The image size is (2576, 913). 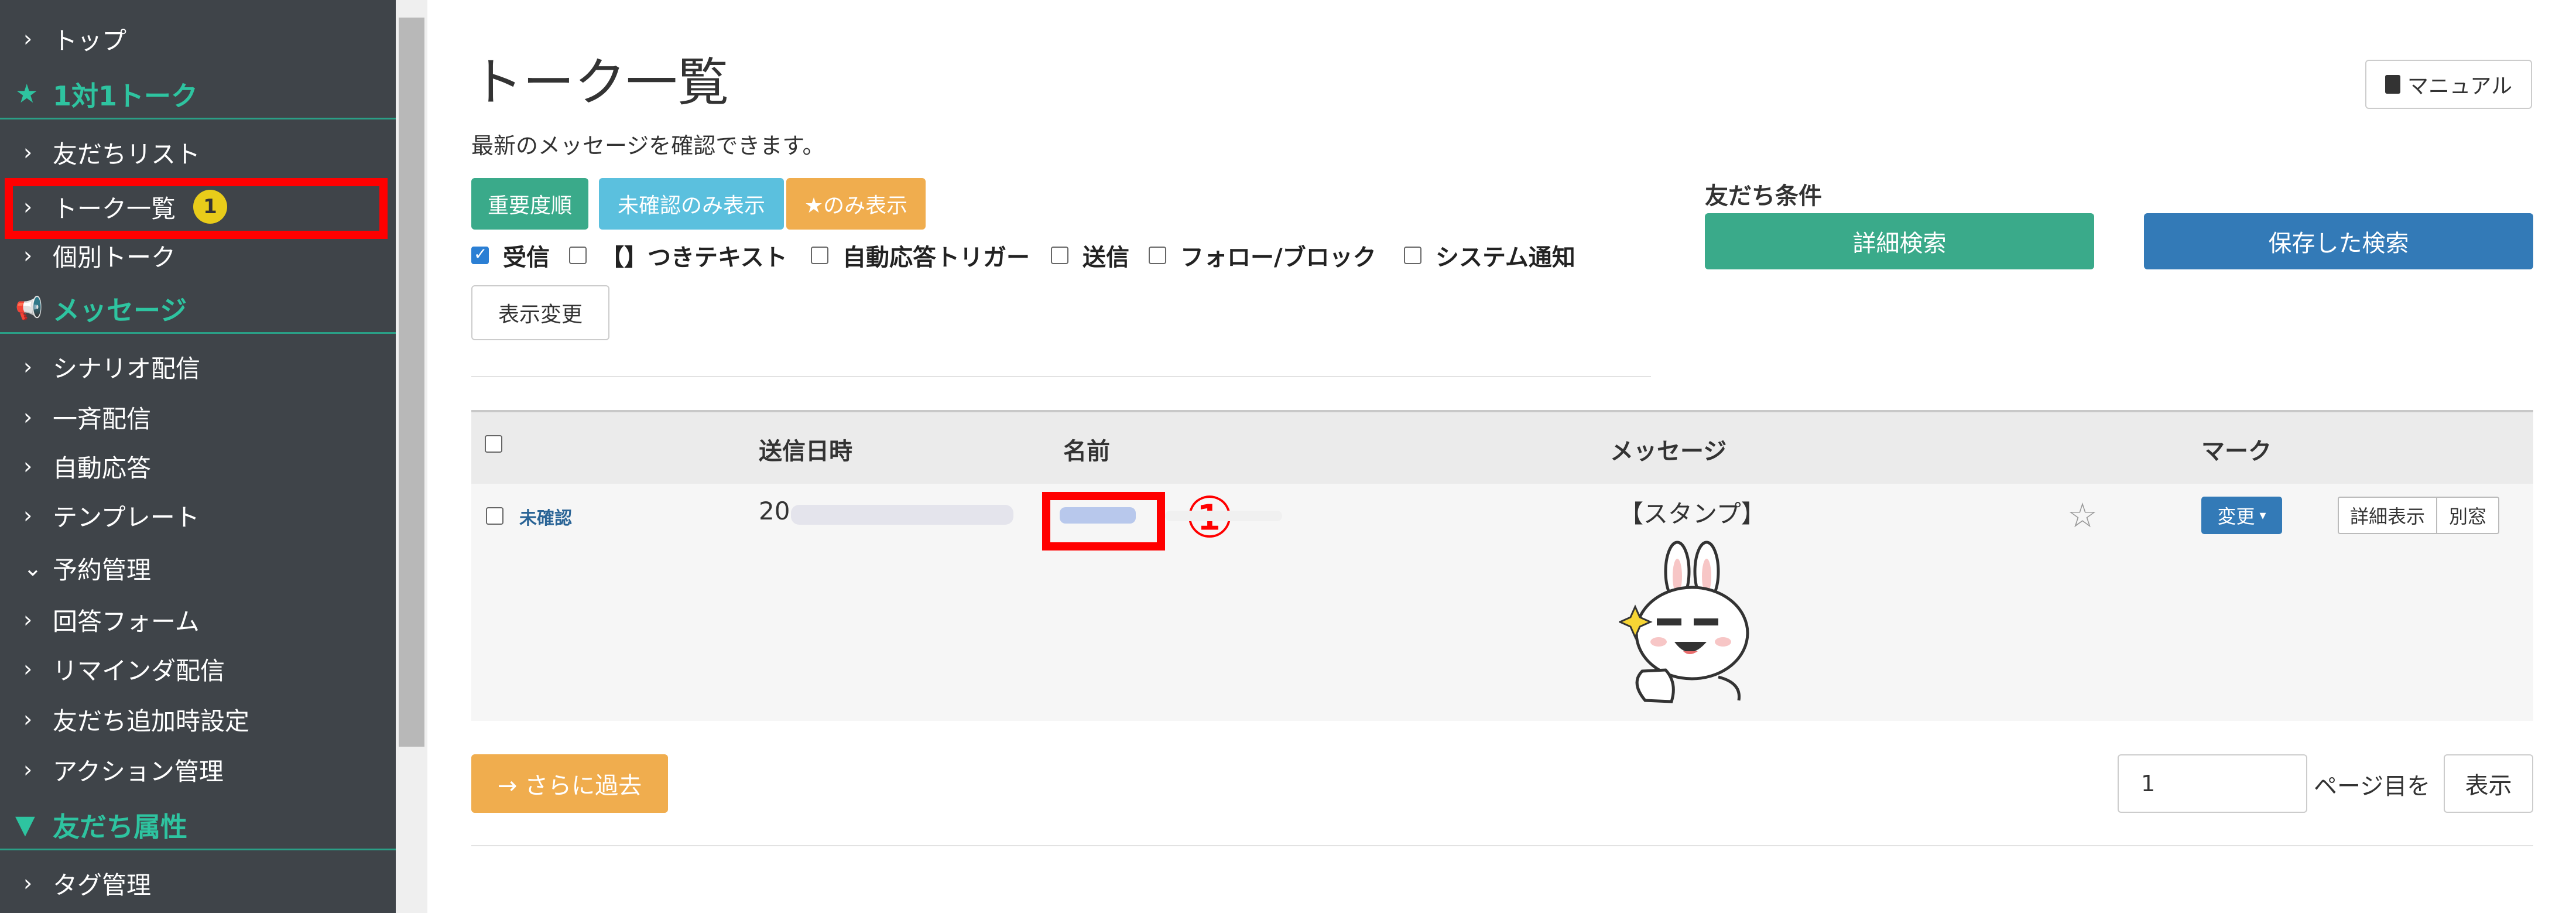 I want to click on sidebar-item-label: シナリオ配信, so click(x=127, y=368).